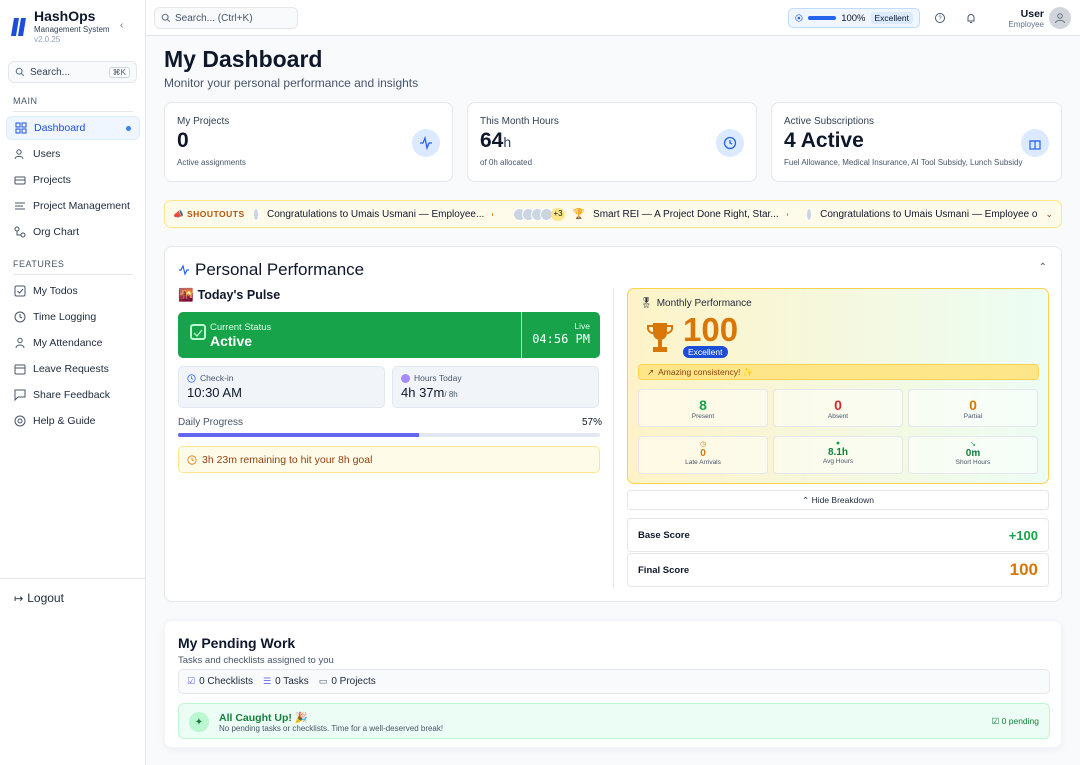 This screenshot has width=1080, height=765. What do you see at coordinates (209, 213) in the screenshot?
I see `shoutouts-label: 📣 SHOUTOUTS` at bounding box center [209, 213].